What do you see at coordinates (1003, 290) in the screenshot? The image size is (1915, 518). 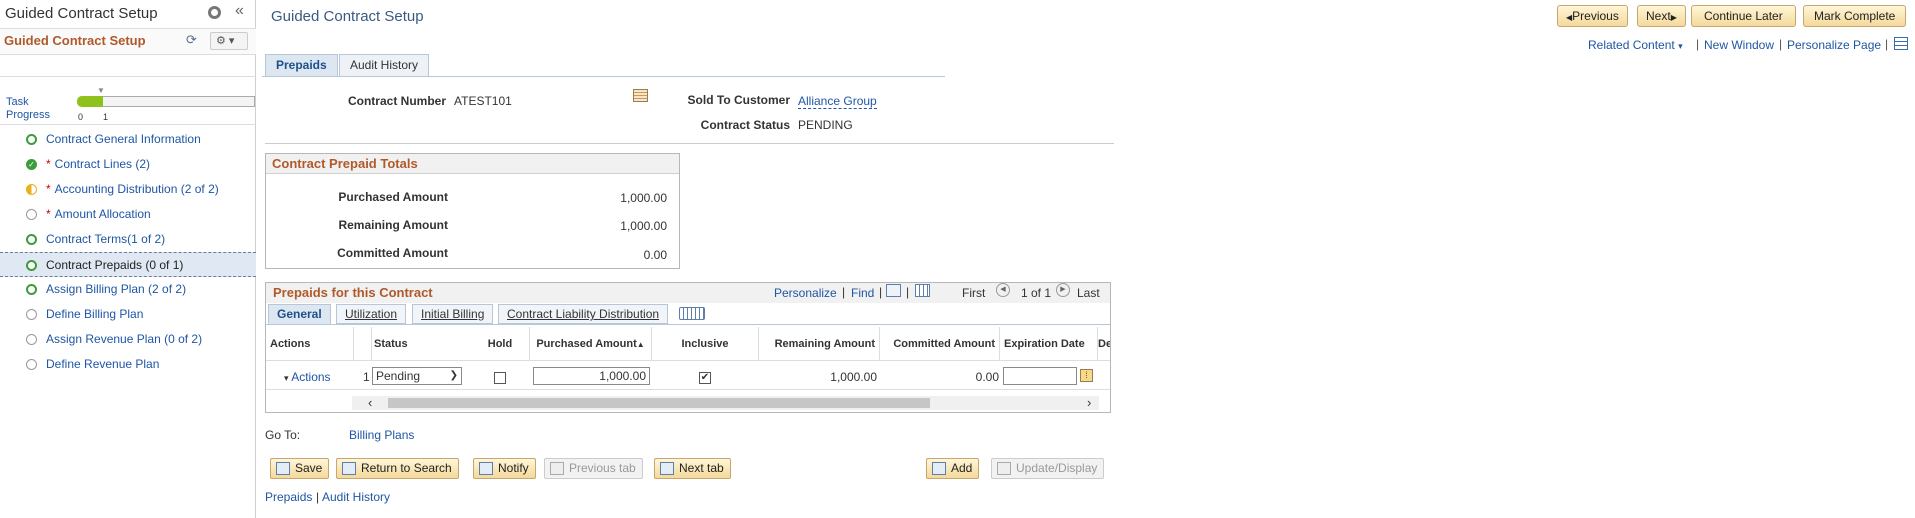 I see `prev-row-icon: ◀` at bounding box center [1003, 290].